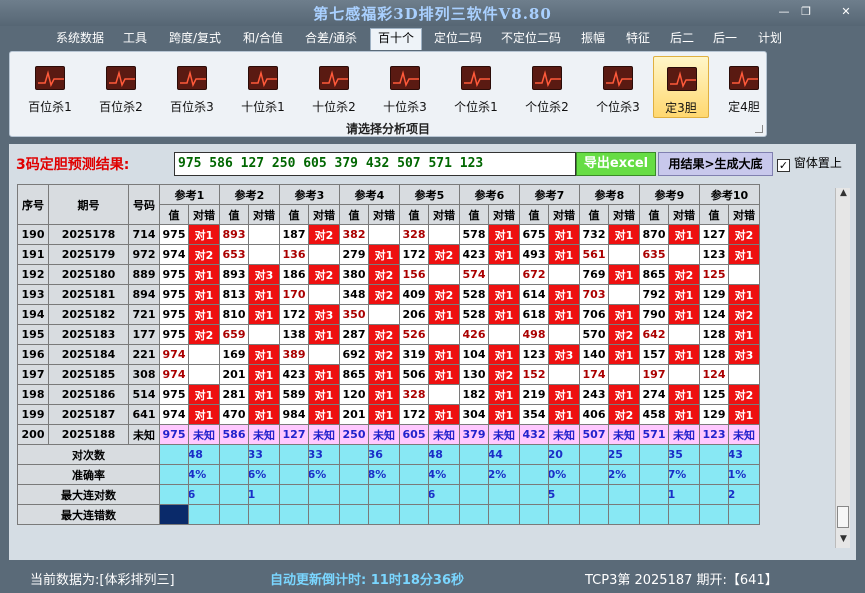  Describe the element at coordinates (682, 39) in the screenshot. I see `menu-last-two: 后二` at that location.